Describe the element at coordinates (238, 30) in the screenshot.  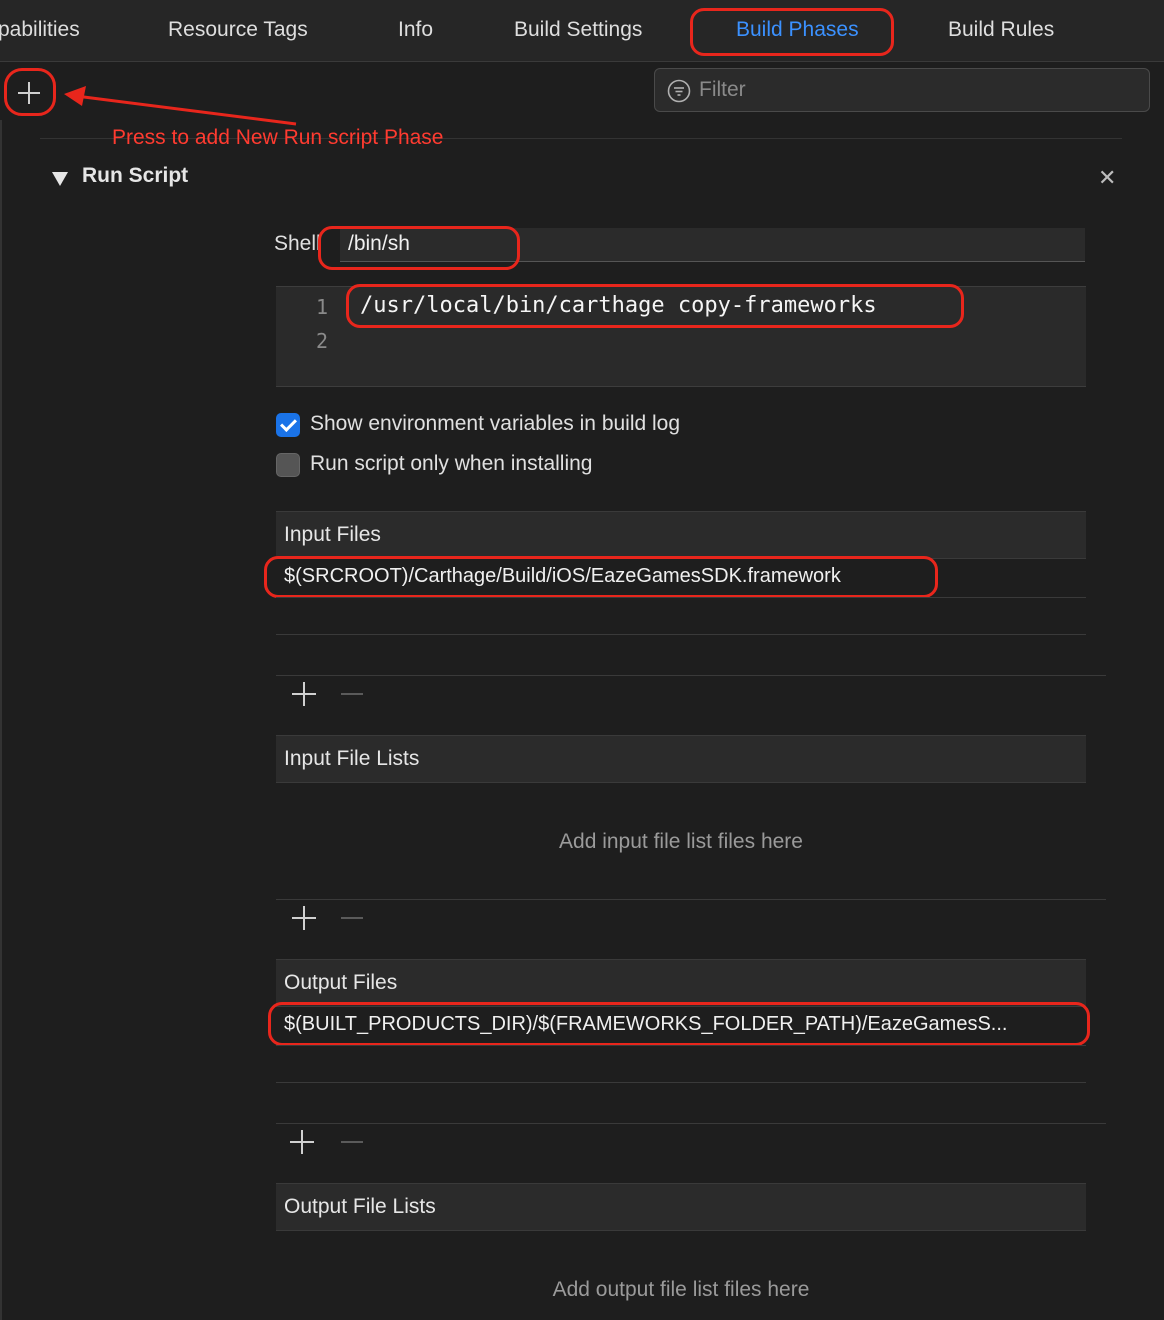
I see `tab-resource-tags: Resource Tags` at that location.